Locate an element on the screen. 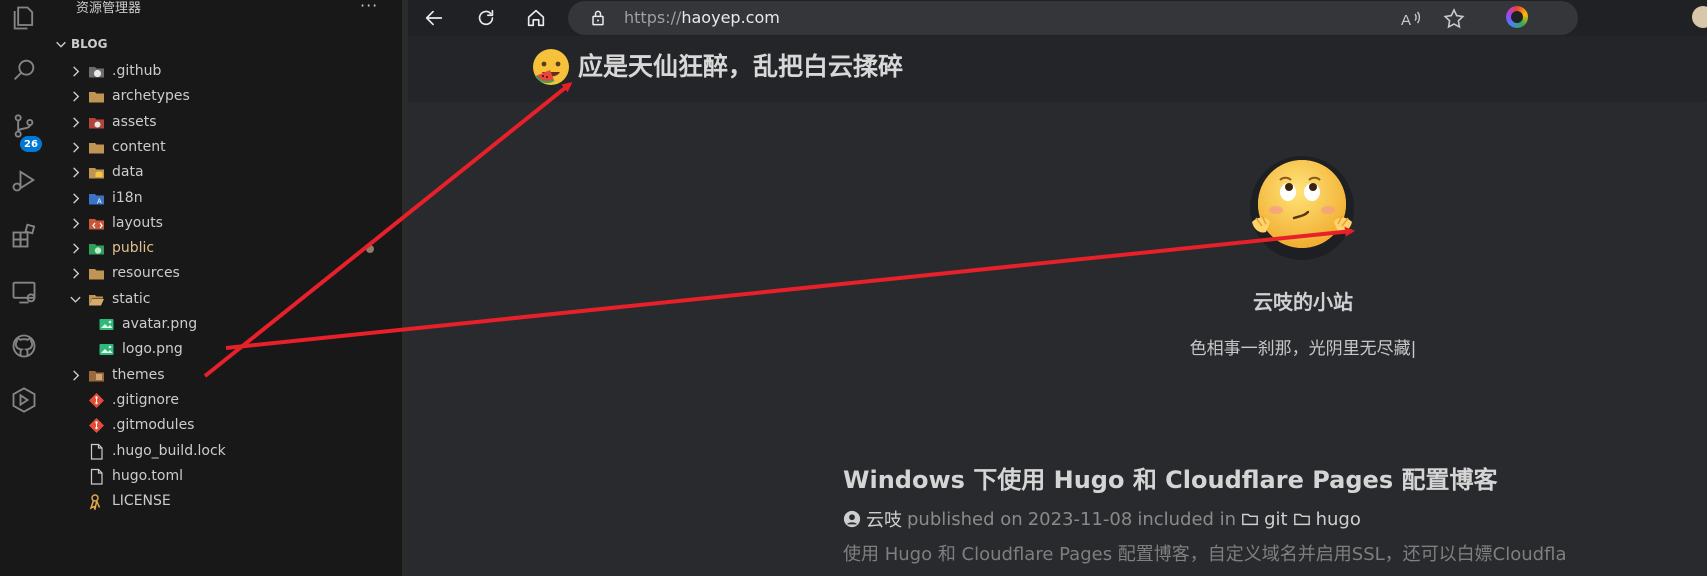 This screenshot has width=1707, height=576. source-control-badge: 26 is located at coordinates (31, 144).